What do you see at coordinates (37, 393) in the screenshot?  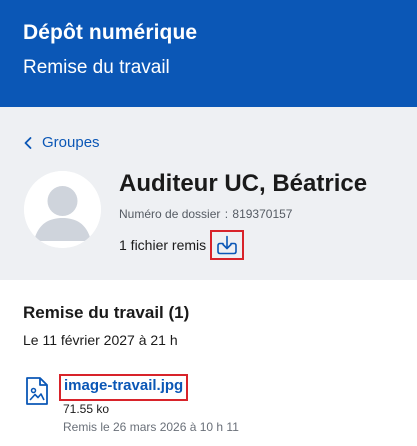 I see `image-file-icon` at bounding box center [37, 393].